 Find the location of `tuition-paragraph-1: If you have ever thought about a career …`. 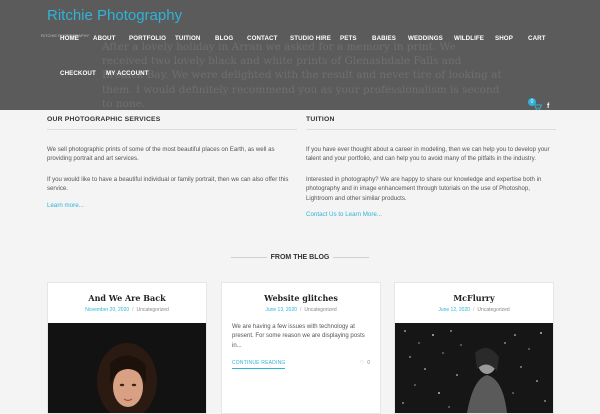

tuition-paragraph-1: If you have ever thought about a career … is located at coordinates (428, 154).